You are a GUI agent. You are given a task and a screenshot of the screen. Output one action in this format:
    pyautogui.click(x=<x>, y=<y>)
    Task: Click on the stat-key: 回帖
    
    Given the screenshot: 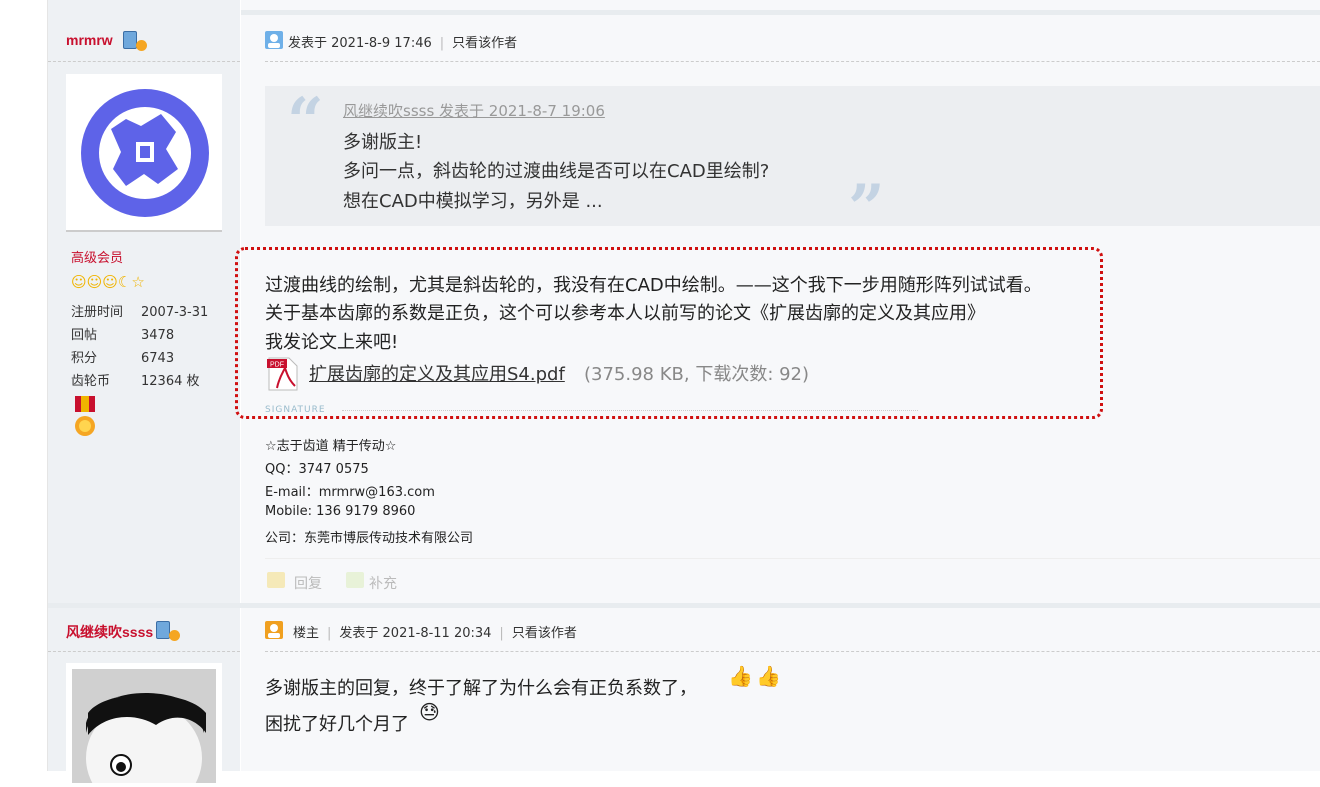 What is the action you would take?
    pyautogui.click(x=84, y=335)
    